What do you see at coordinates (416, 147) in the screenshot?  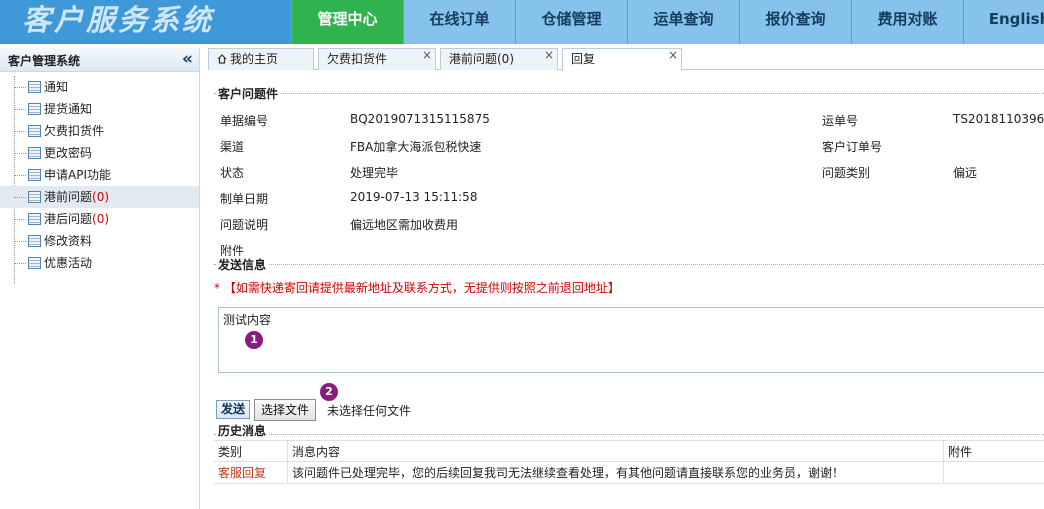 I see `channel-value: FBA加拿大海派包税快速` at bounding box center [416, 147].